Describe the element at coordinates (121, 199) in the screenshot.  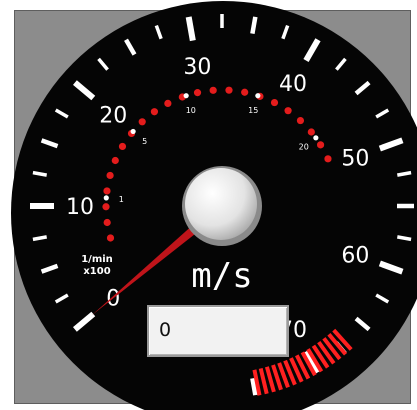
I see `rpm-label: 1` at that location.